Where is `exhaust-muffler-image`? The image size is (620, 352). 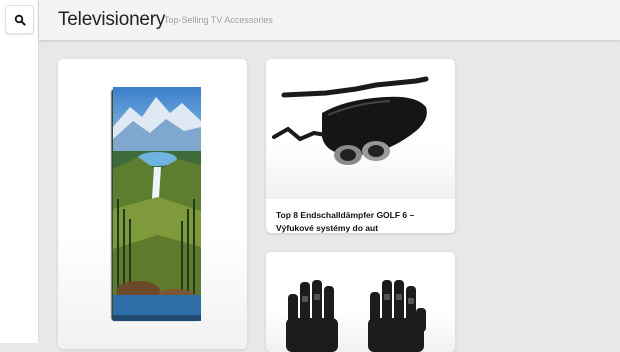 exhaust-muffler-image is located at coordinates (350, 120).